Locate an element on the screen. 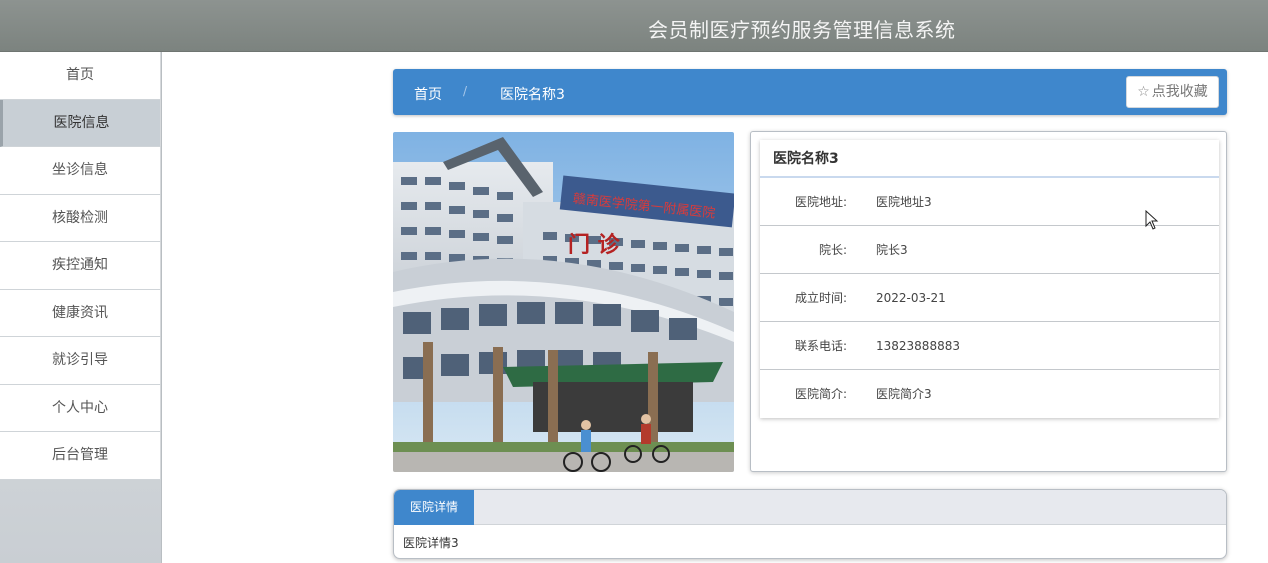 The width and height of the screenshot is (1268, 563). hospital-detail-panel: 医院详情 医院详情3 is located at coordinates (810, 524).